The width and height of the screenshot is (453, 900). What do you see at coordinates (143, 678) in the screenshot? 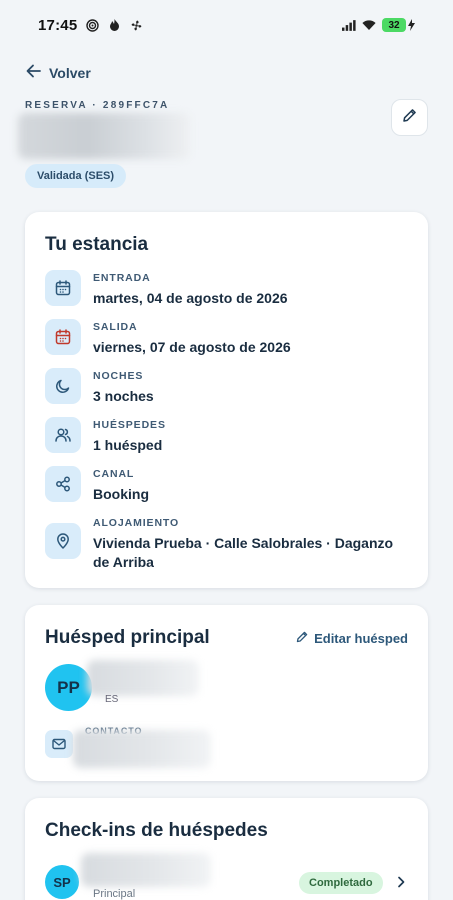
I see `redacted-guest-name` at bounding box center [143, 678].